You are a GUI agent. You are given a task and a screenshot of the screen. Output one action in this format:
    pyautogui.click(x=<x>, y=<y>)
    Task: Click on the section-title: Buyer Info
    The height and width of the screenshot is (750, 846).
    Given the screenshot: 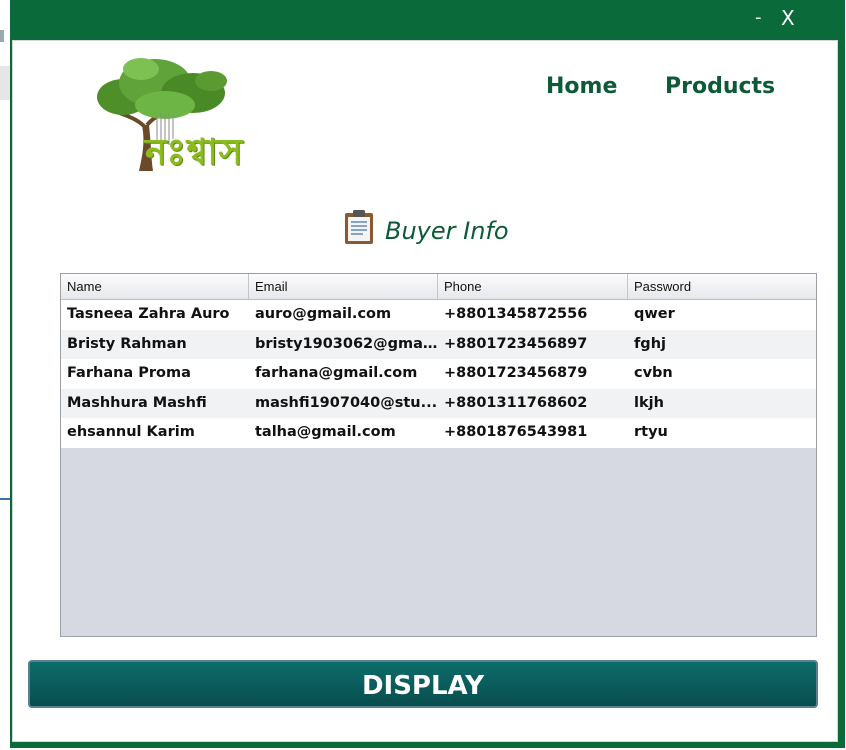 What is the action you would take?
    pyautogui.click(x=447, y=231)
    